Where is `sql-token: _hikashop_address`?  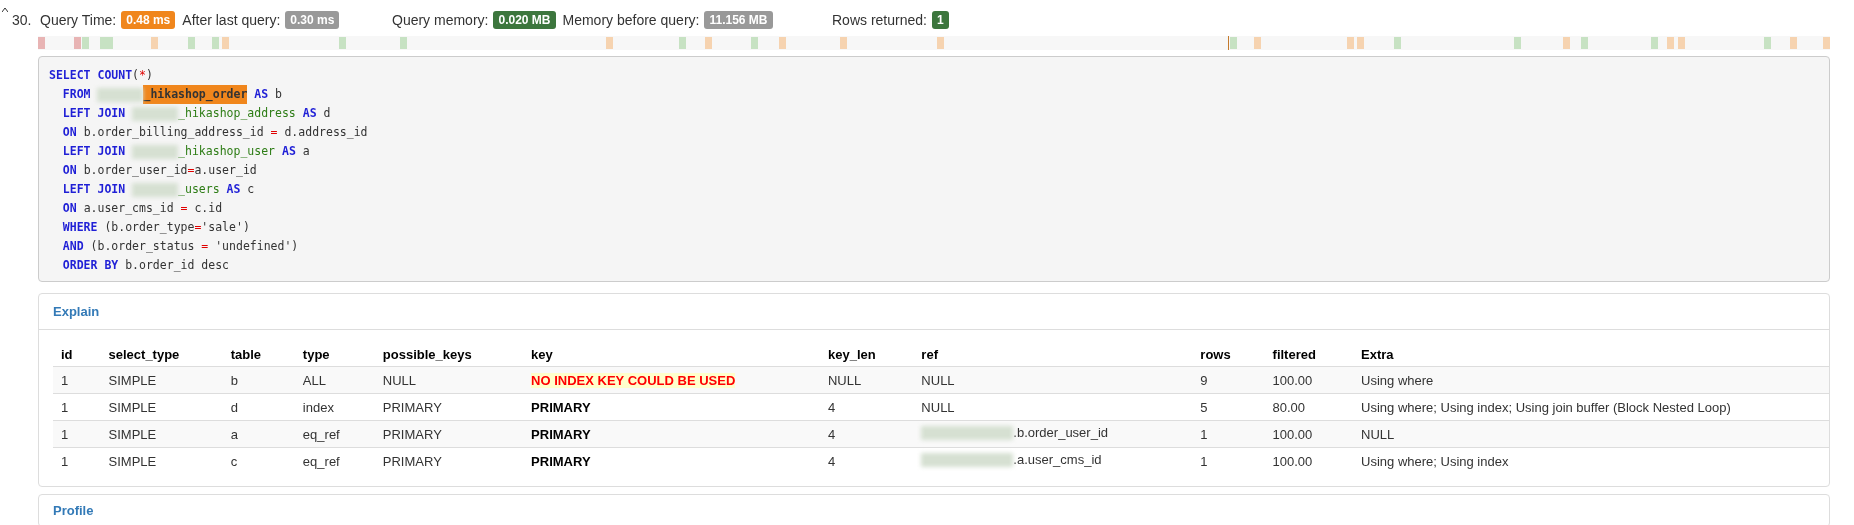
sql-token: _hikashop_address is located at coordinates (237, 113).